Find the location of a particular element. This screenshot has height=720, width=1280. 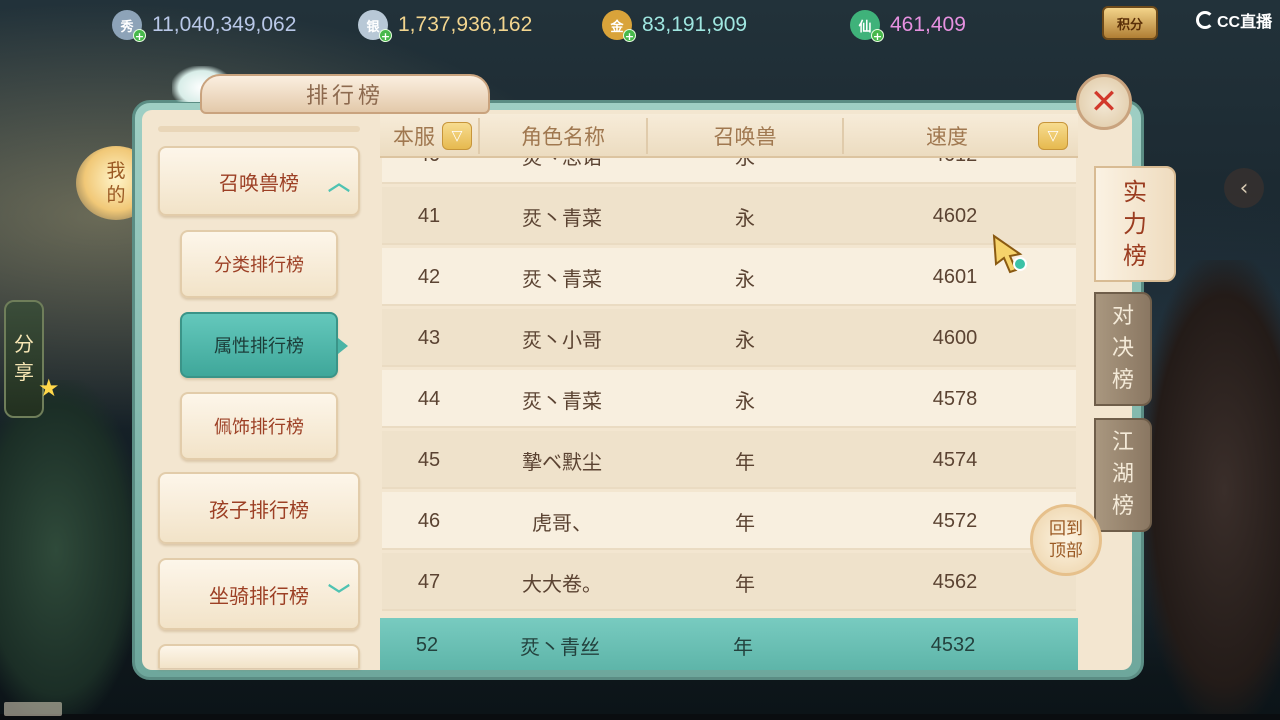

cell-speed: 4574 is located at coordinates (955, 459).